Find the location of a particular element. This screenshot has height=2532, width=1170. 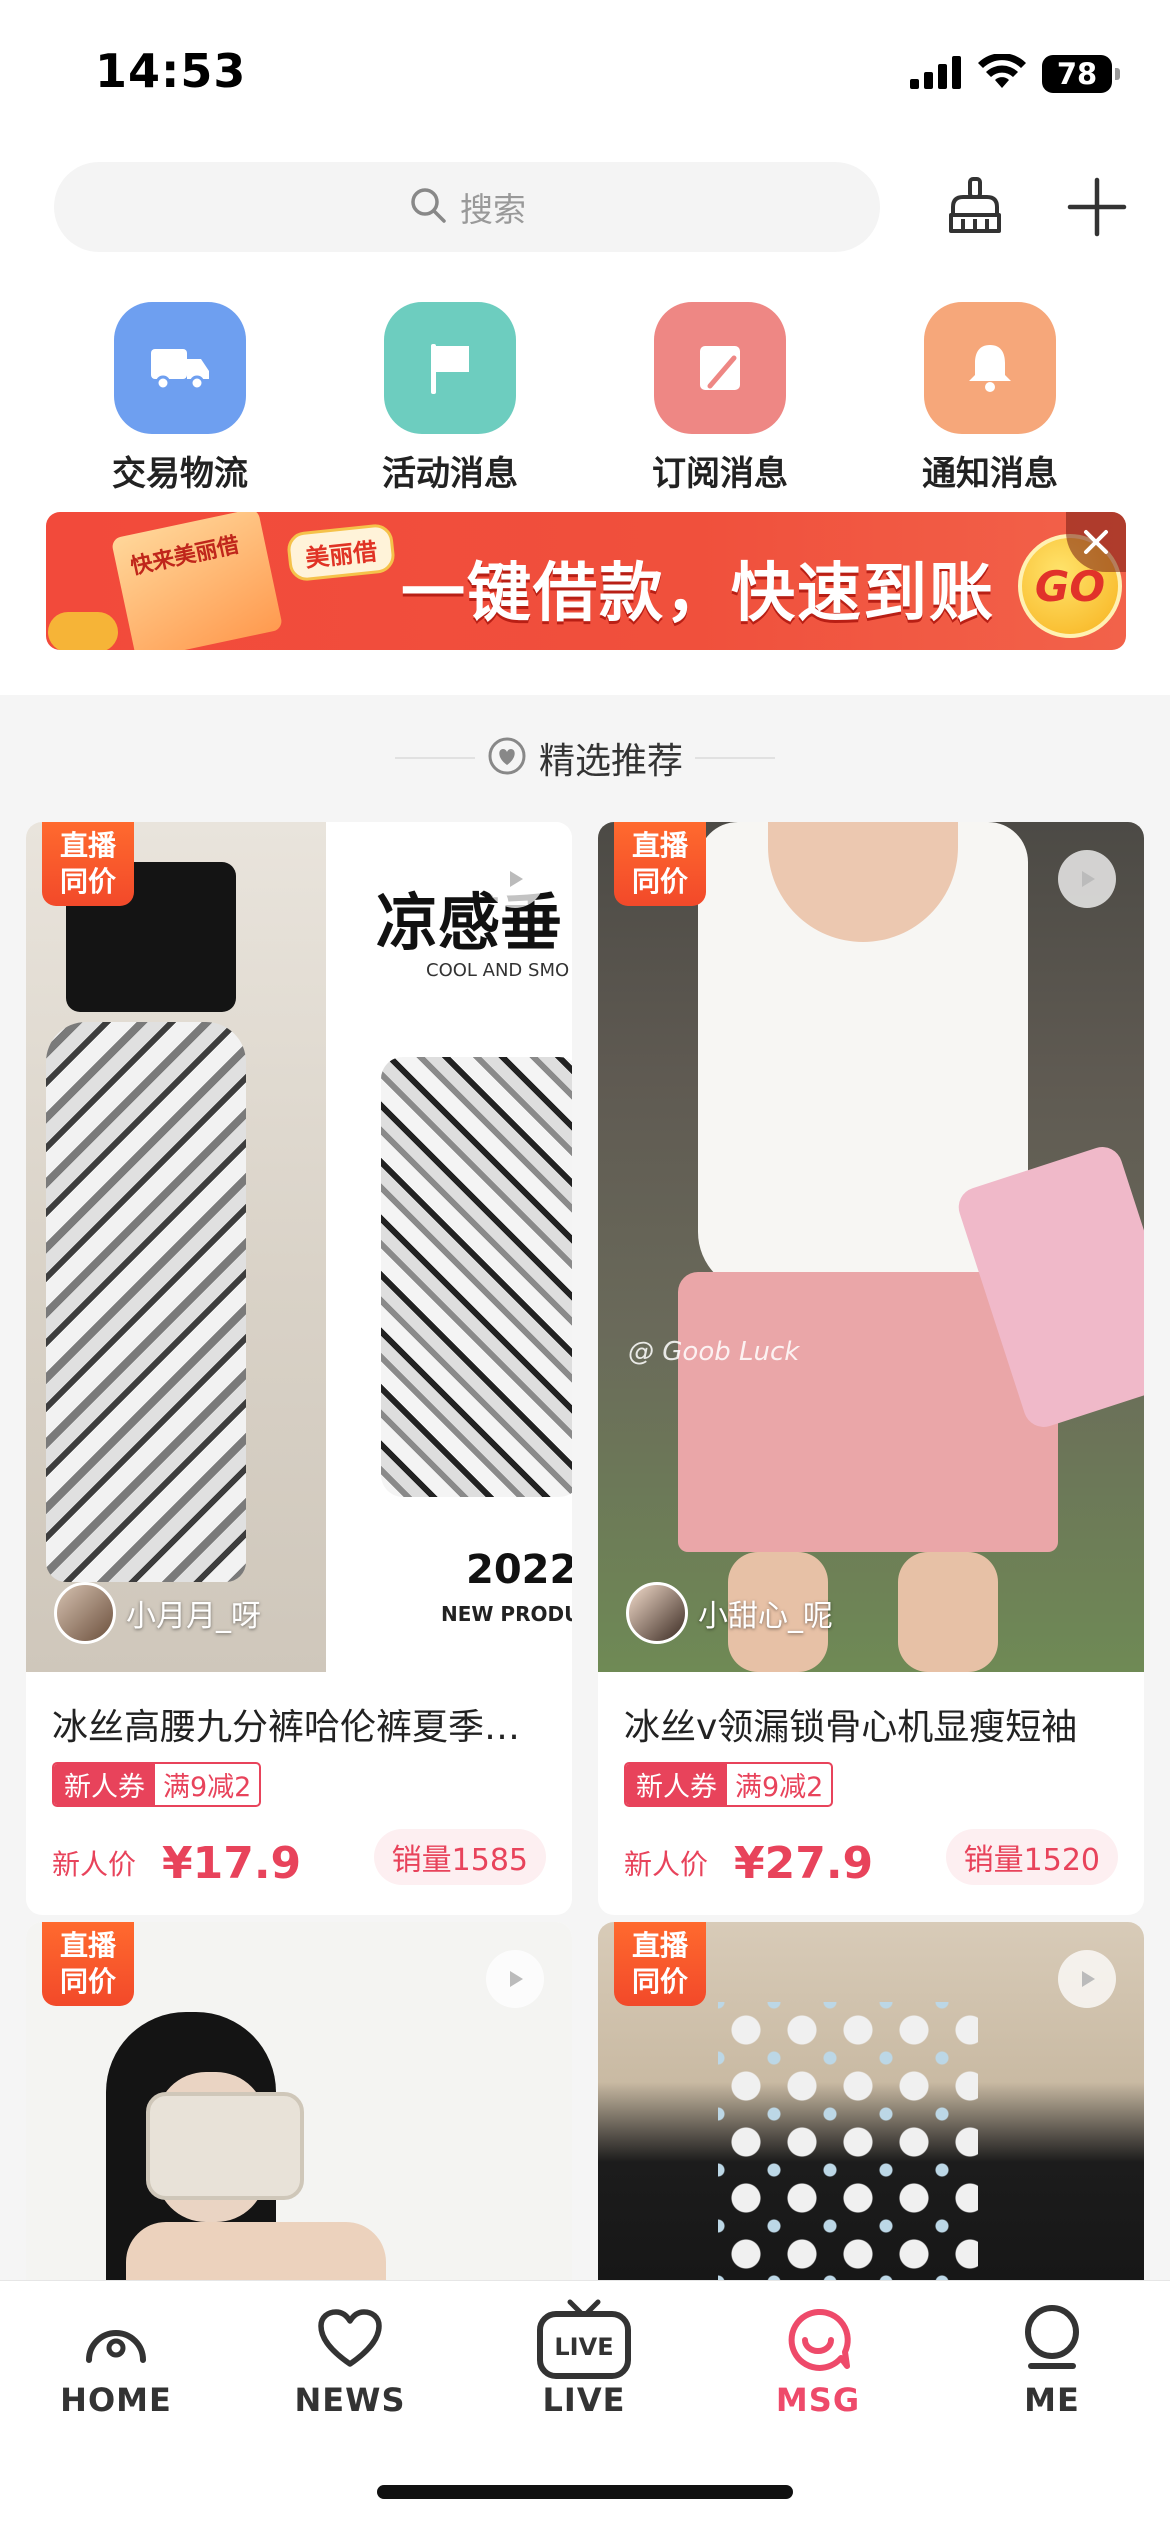

coins-decoration is located at coordinates (83, 631).